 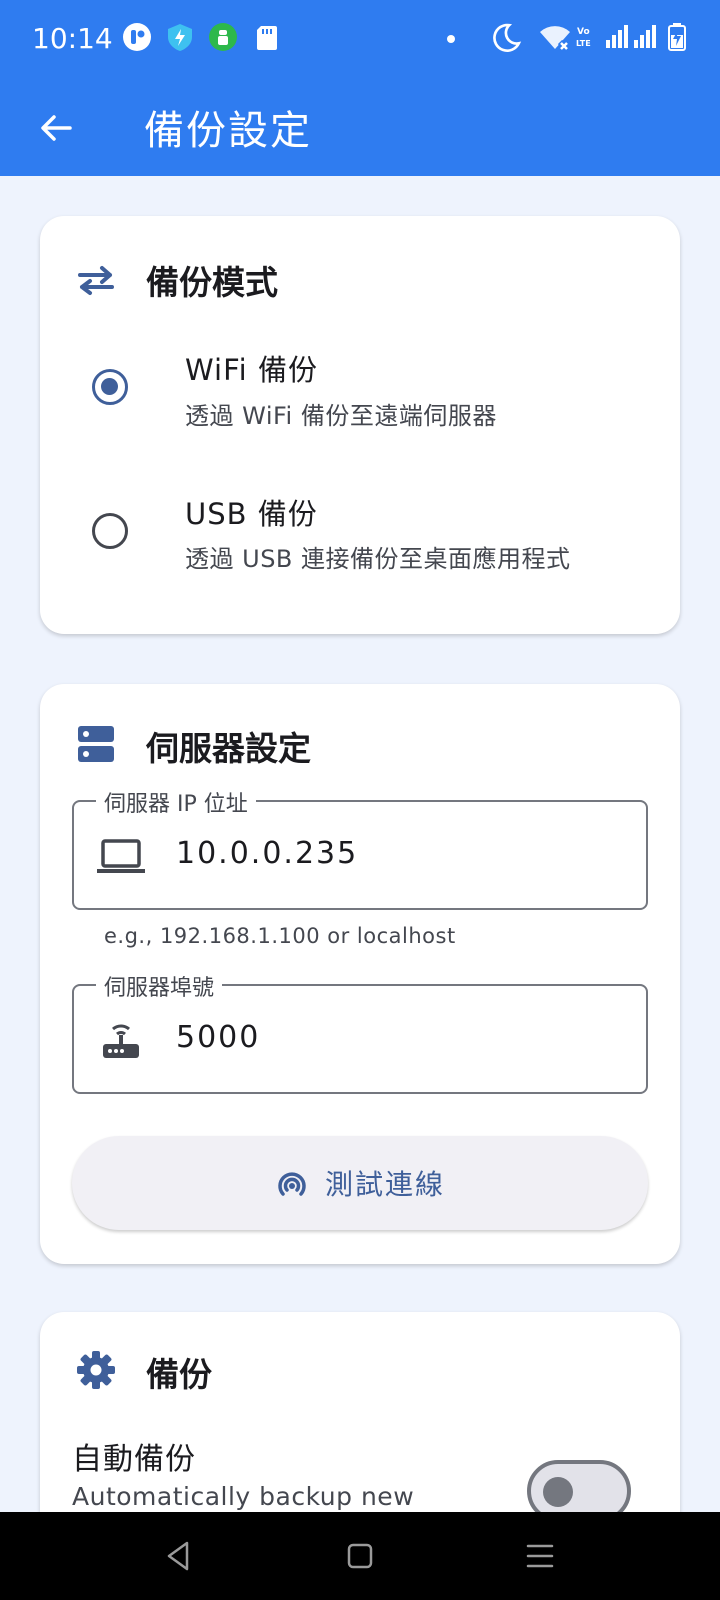 I want to click on backup-mode-title: 備份模式, so click(x=212, y=282).